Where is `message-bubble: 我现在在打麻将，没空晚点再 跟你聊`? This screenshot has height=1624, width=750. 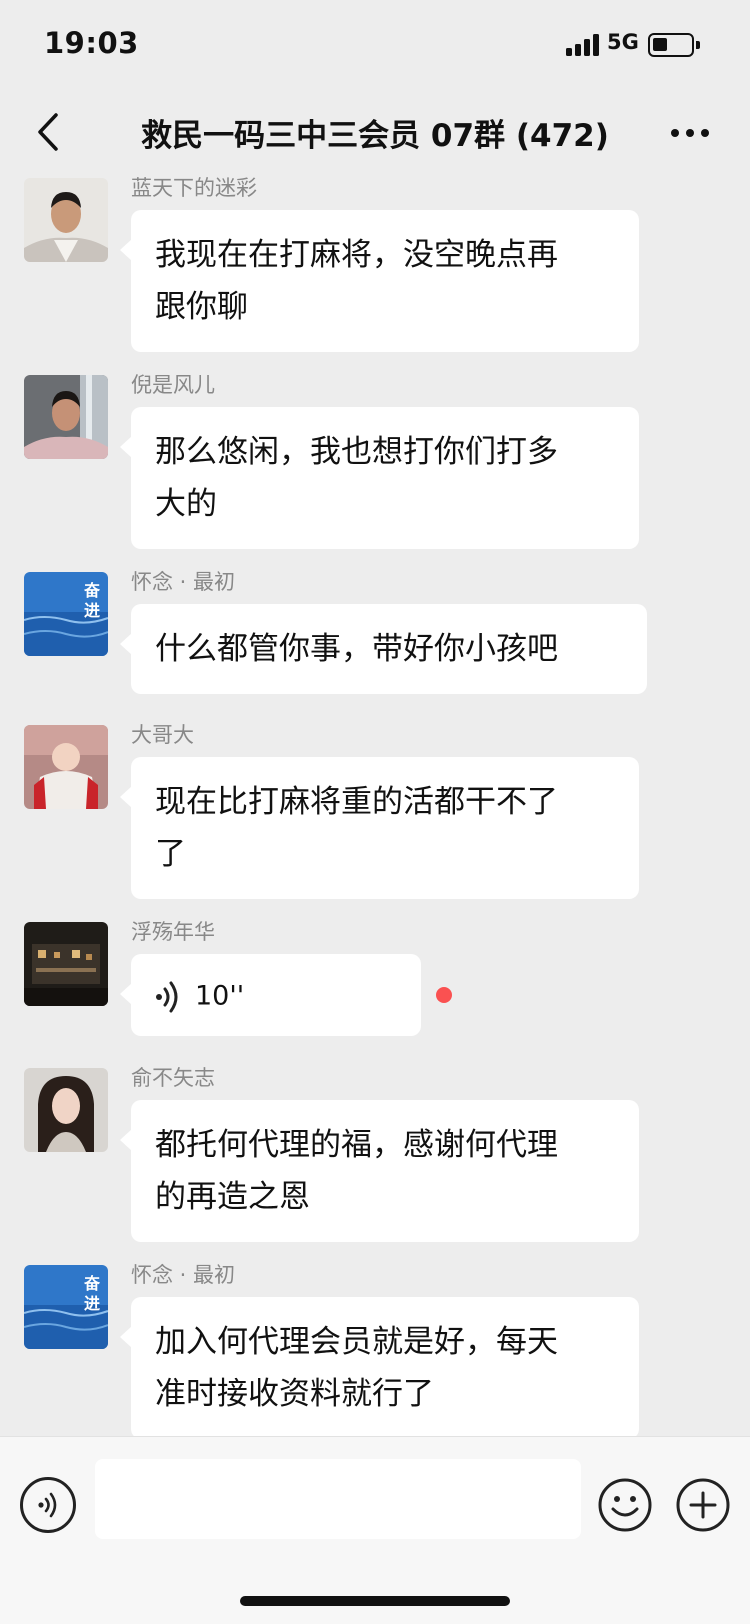
message-bubble: 我现在在打麻将，没空晚点再 跟你聊 is located at coordinates (379, 281).